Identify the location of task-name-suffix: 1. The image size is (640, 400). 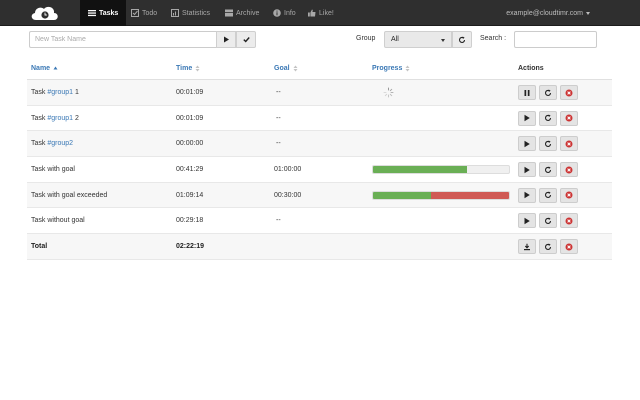
(76, 92).